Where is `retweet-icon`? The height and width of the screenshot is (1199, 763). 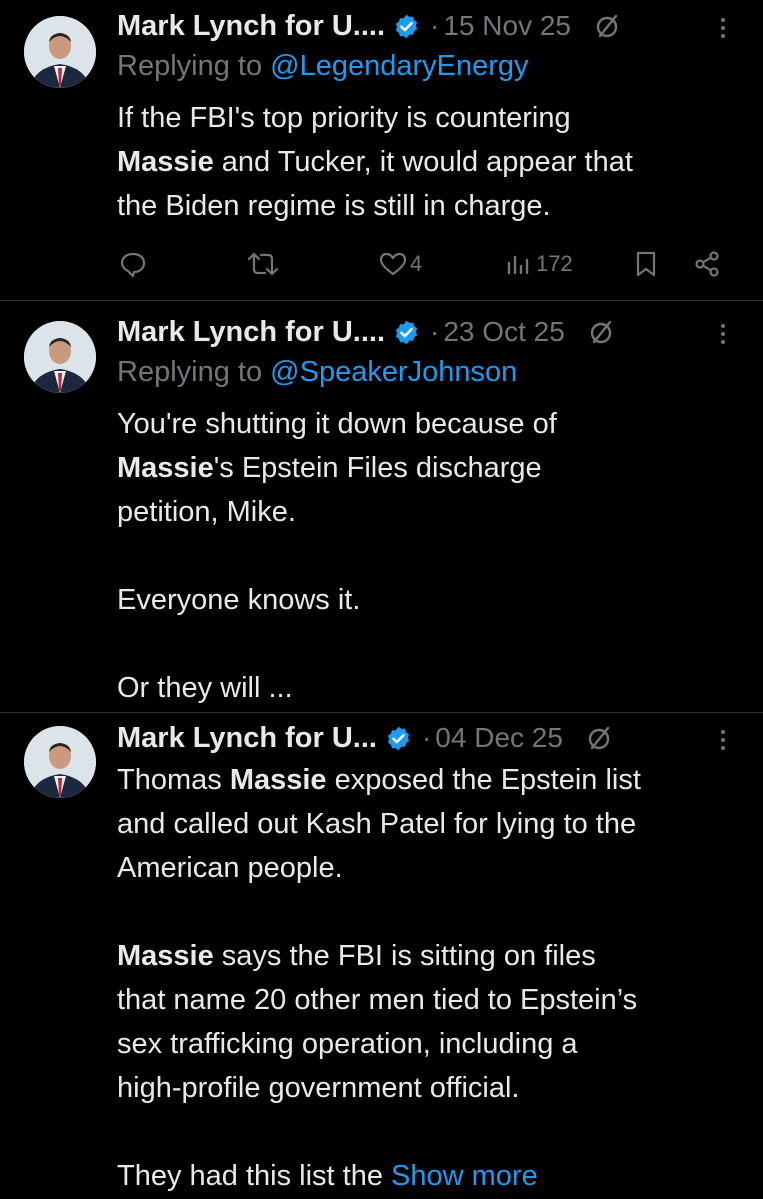 retweet-icon is located at coordinates (263, 264).